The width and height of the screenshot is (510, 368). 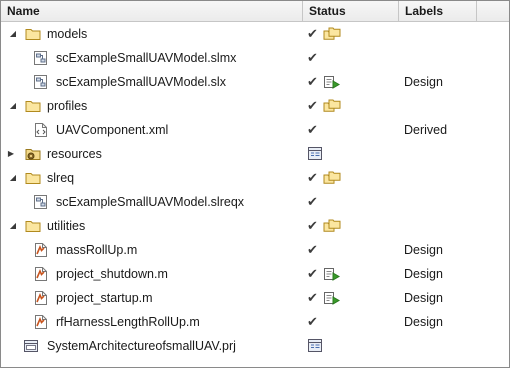 What do you see at coordinates (141, 346) in the screenshot?
I see `file-name: SystemArchitectureofsmallUAV.prj` at bounding box center [141, 346].